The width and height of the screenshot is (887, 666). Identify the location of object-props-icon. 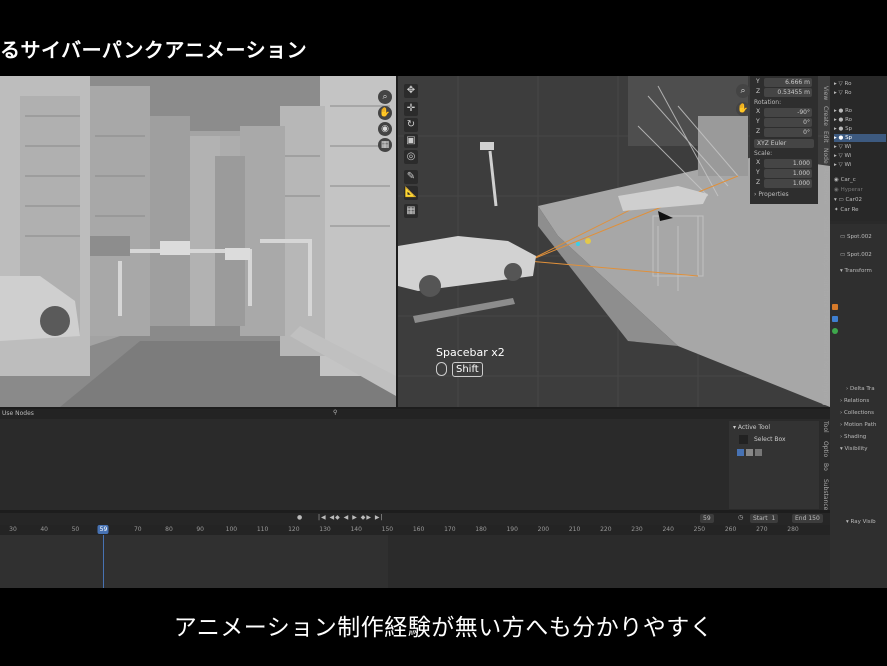
(835, 307).